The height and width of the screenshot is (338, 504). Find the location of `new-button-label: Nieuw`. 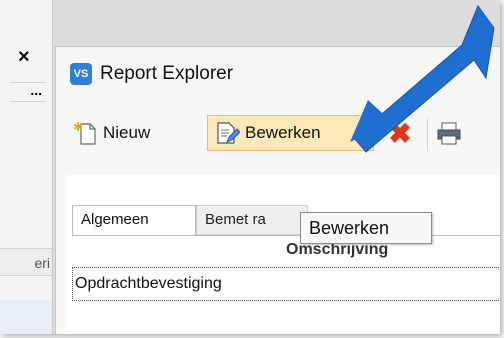

new-button-label: Nieuw is located at coordinates (127, 132).